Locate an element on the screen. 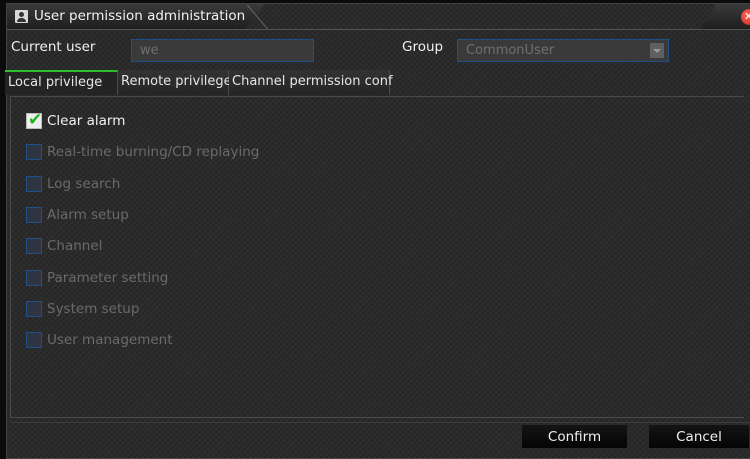 This screenshot has width=750, height=459. confirm-button: Confirm is located at coordinates (574, 436).